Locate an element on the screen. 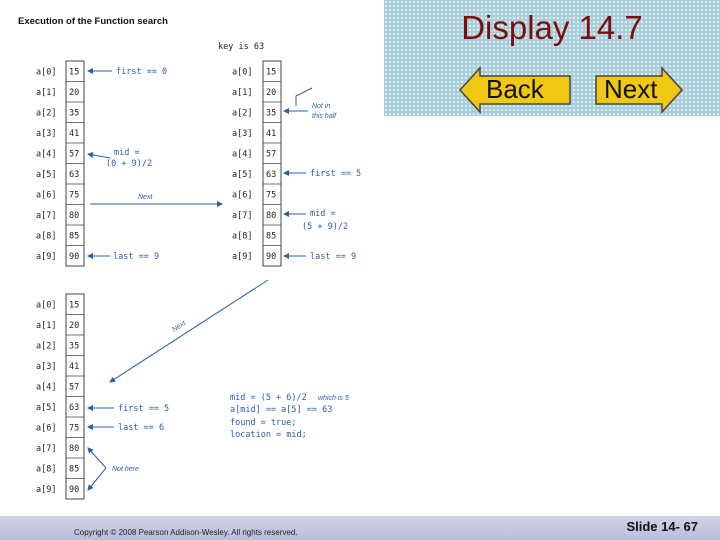 The width and height of the screenshot is (720, 540). array-bottom-index-label: a[9] is located at coordinates (46, 490).